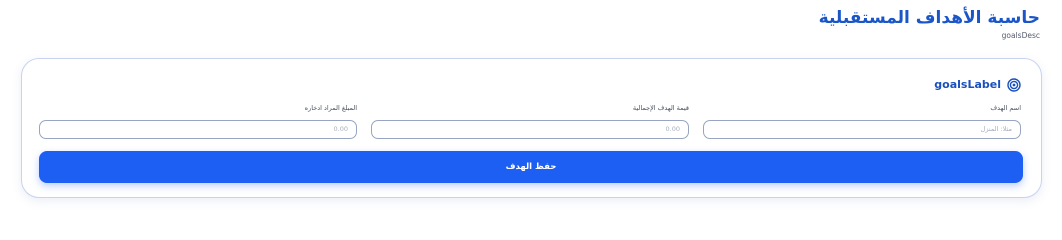 This screenshot has width=1062, height=240. What do you see at coordinates (198, 129) in the screenshot?
I see `goal-saved-input` at bounding box center [198, 129].